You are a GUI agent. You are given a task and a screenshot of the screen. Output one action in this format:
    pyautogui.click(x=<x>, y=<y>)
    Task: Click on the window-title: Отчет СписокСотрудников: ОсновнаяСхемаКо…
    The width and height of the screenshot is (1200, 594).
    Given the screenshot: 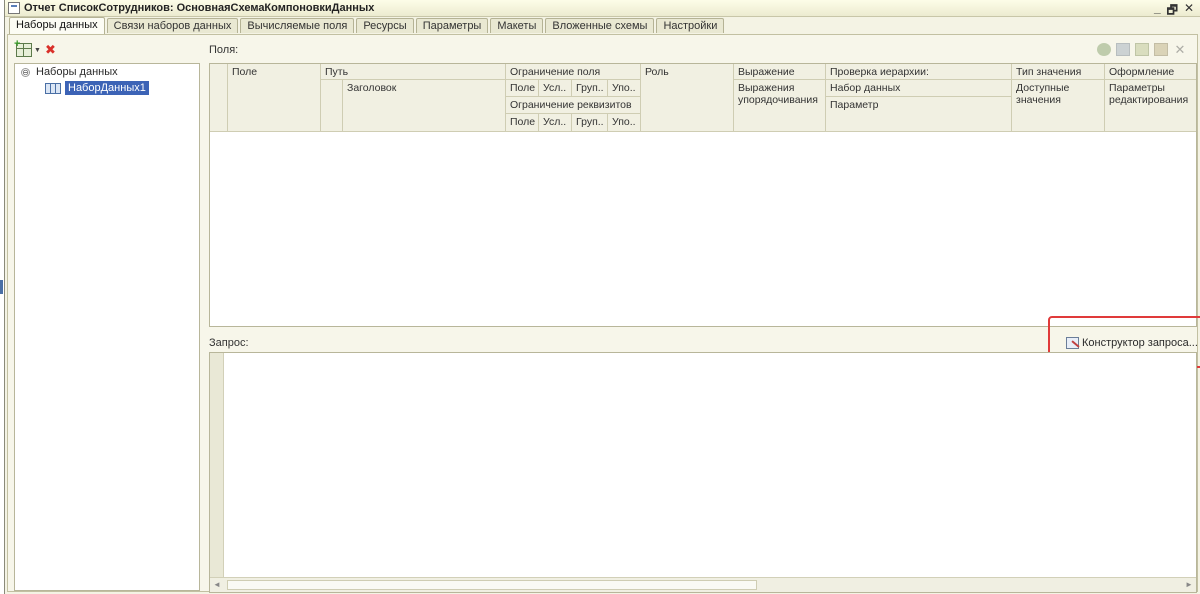 What is the action you would take?
    pyautogui.click(x=199, y=8)
    